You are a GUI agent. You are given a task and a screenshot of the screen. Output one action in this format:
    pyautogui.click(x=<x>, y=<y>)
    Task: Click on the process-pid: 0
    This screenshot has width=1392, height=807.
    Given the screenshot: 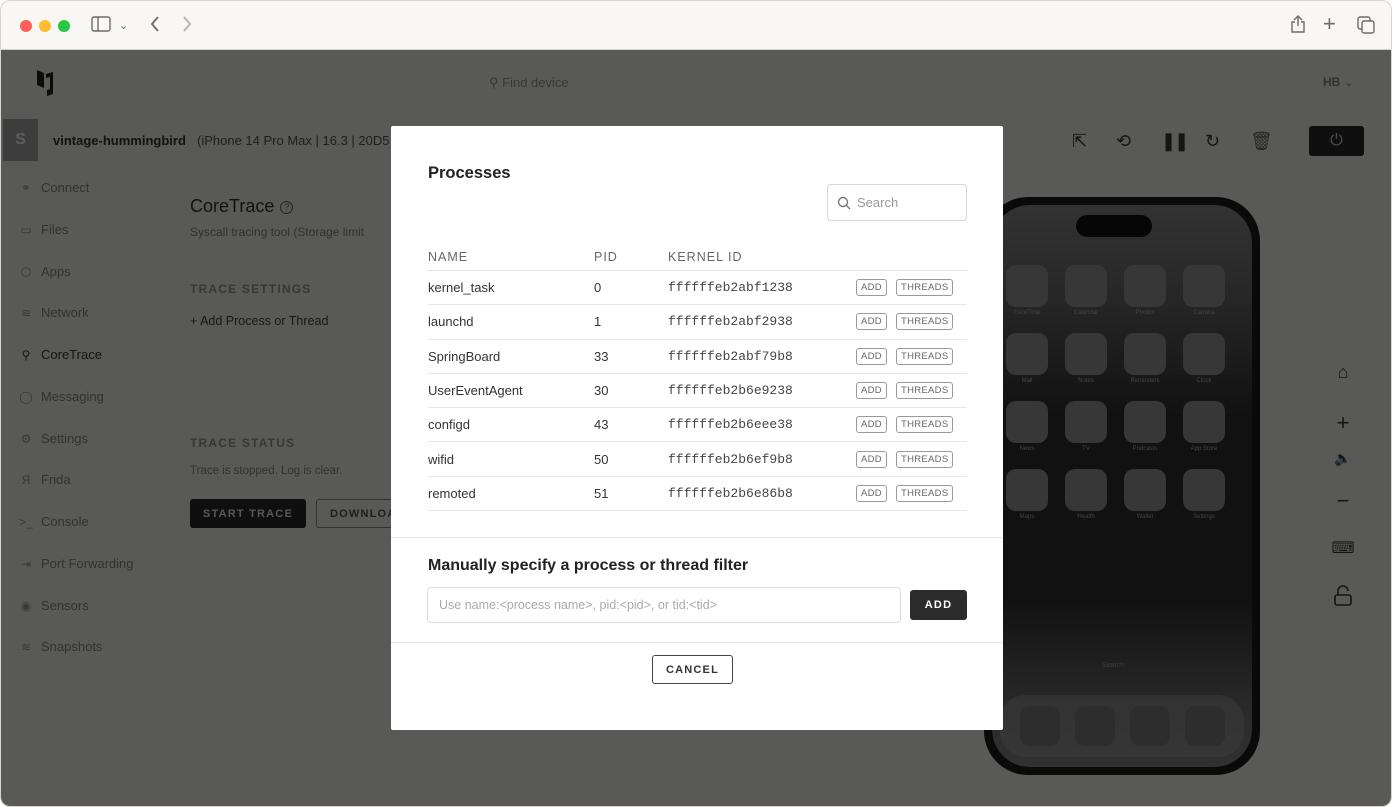 What is the action you would take?
    pyautogui.click(x=598, y=288)
    